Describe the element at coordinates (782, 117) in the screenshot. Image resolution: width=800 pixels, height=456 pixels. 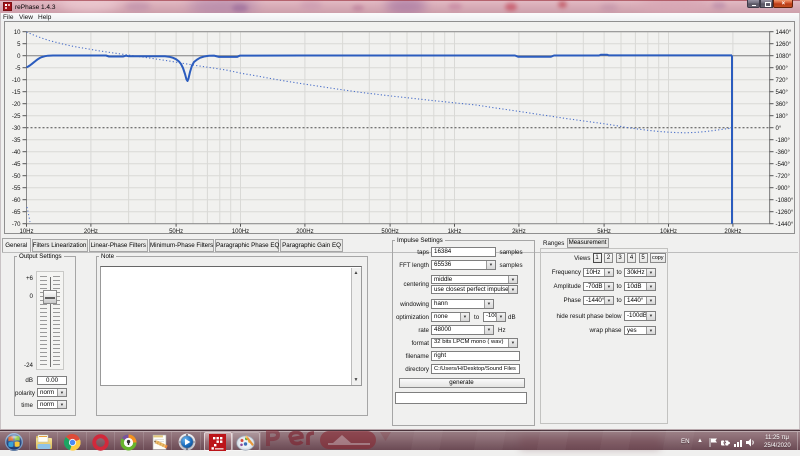
I see `svg-text: 180°` at that location.